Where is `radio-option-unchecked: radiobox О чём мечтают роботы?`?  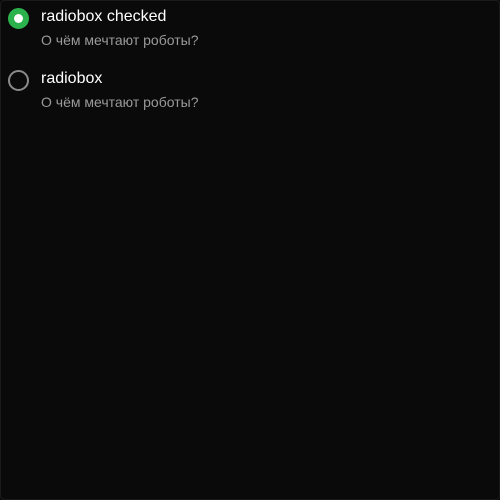
radio-option-unchecked: radiobox О чём мечтают роботы? is located at coordinates (103, 90).